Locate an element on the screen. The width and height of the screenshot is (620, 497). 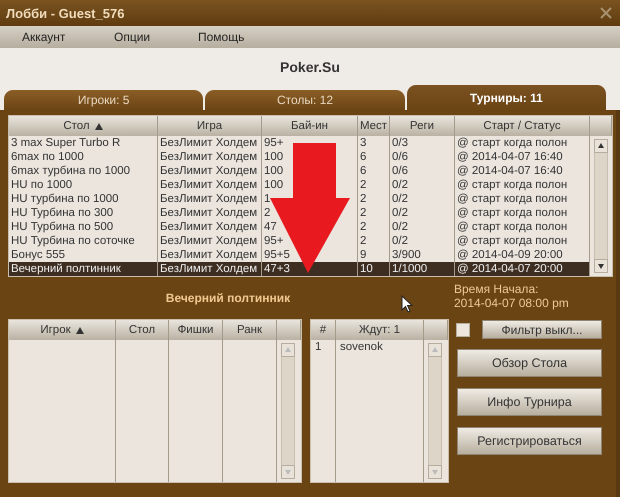
table-cell: 3 is located at coordinates (374, 143).